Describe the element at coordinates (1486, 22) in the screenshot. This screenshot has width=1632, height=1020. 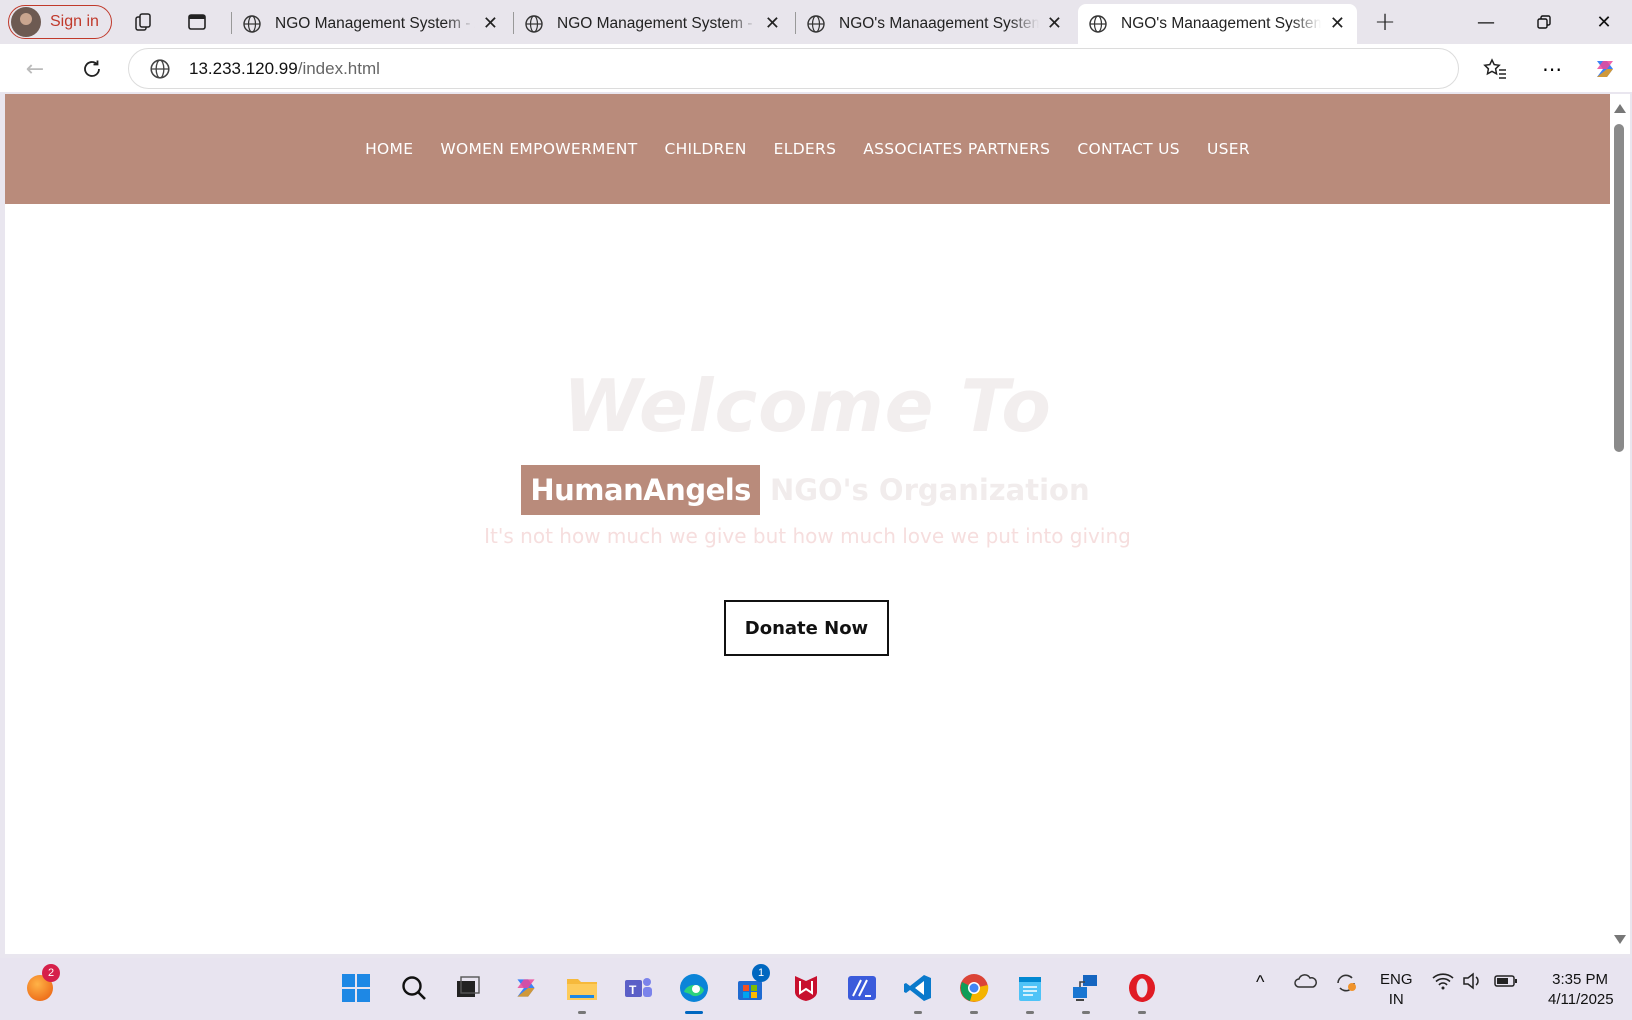
I see `minimize-icon: —` at that location.